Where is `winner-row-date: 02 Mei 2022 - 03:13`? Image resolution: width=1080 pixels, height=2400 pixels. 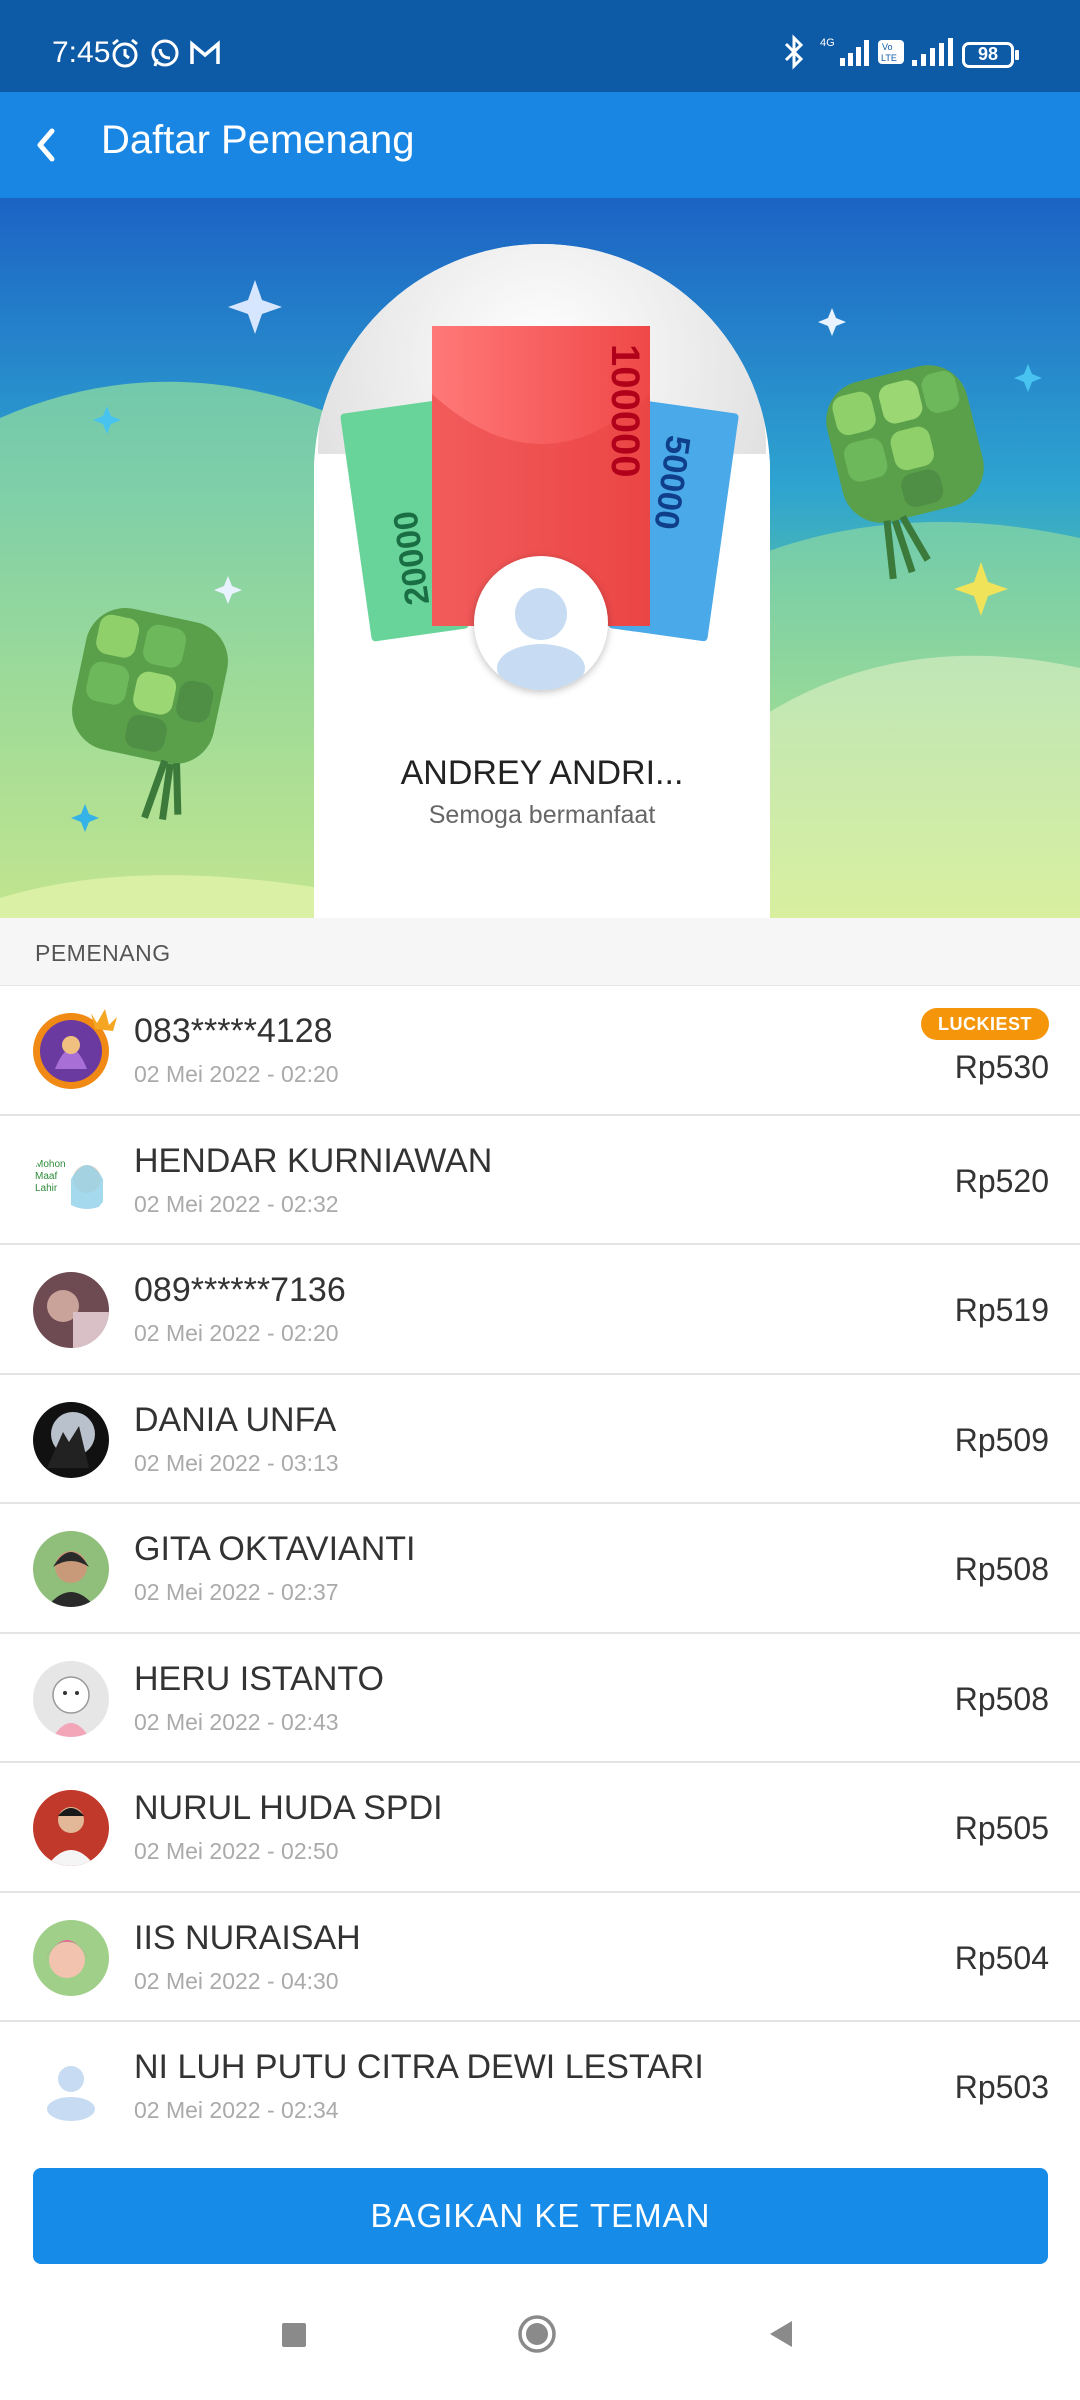
winner-row-date: 02 Mei 2022 - 03:13 is located at coordinates (236, 1462).